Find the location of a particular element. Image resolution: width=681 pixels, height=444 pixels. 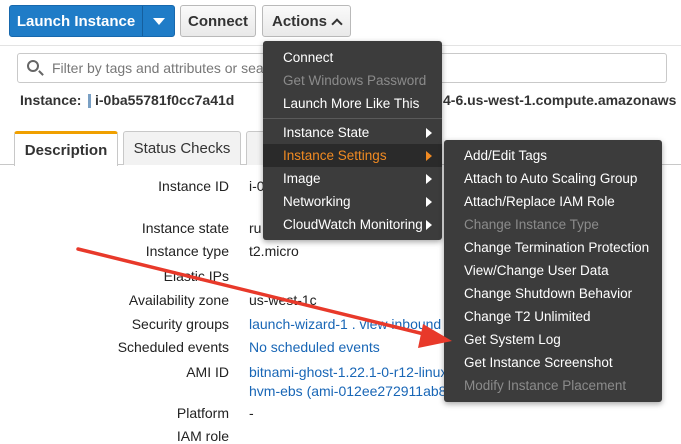

menu-item-change-t2-unlimited: Change T2 Unlimited is located at coordinates (553, 316).